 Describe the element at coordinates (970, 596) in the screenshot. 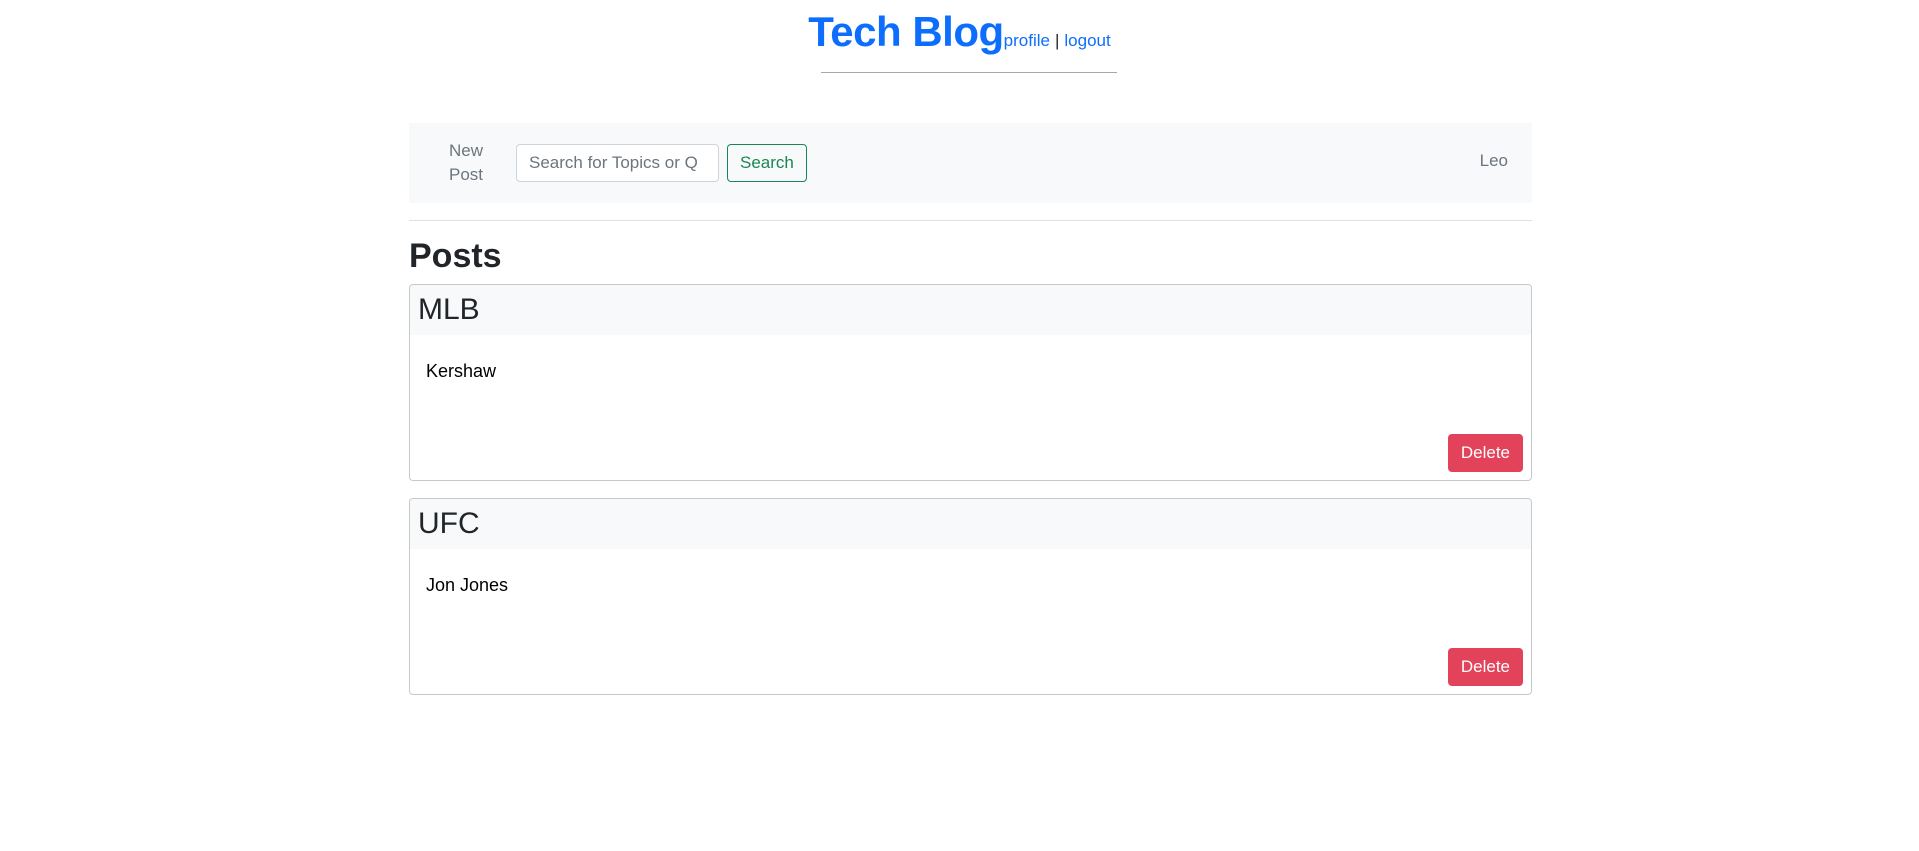

I see `post-card: UFC Jon Jones Delete` at that location.